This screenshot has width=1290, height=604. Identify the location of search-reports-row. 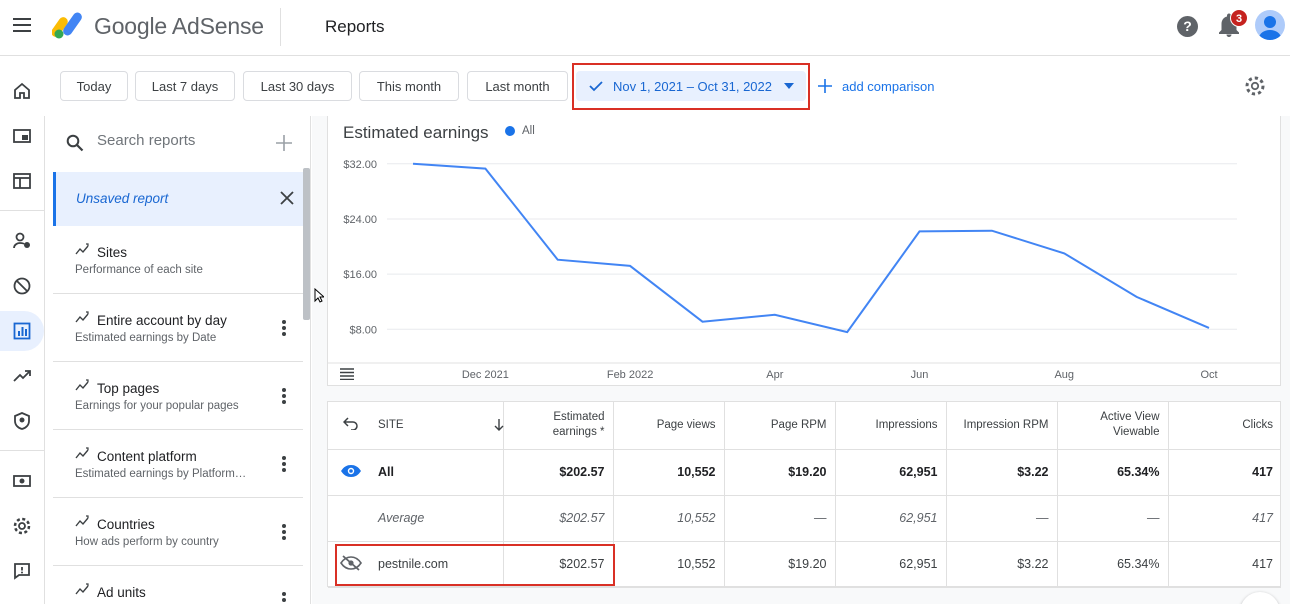
(181, 143).